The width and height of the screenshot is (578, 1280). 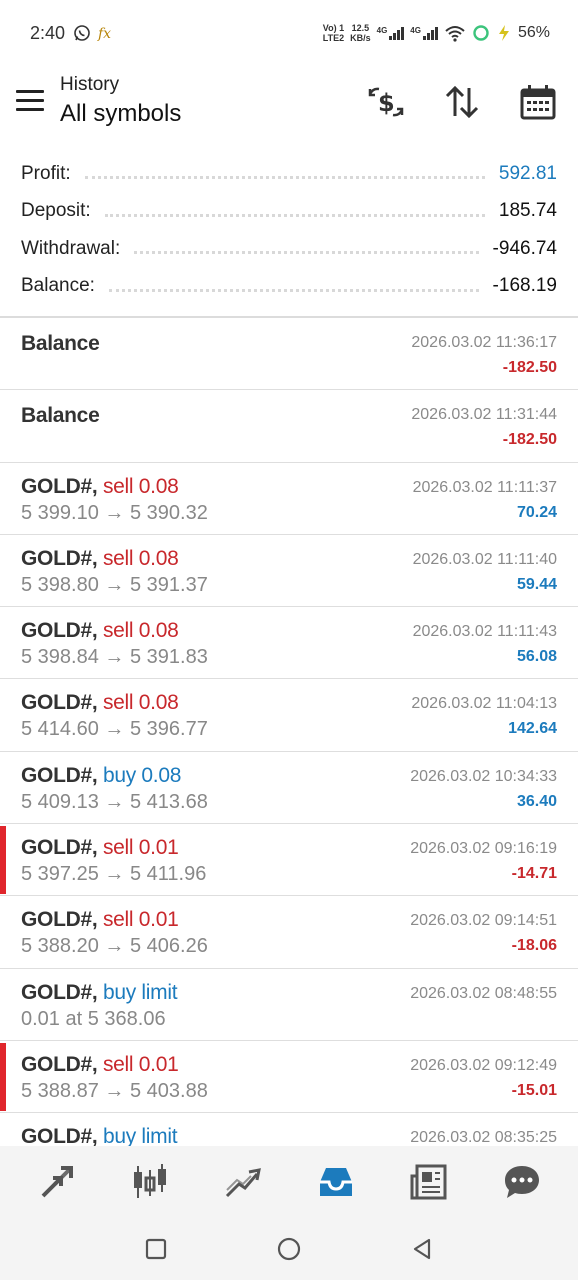 I want to click on row-prices: 5 388.87 → 5 403.88, so click(x=114, y=1090).